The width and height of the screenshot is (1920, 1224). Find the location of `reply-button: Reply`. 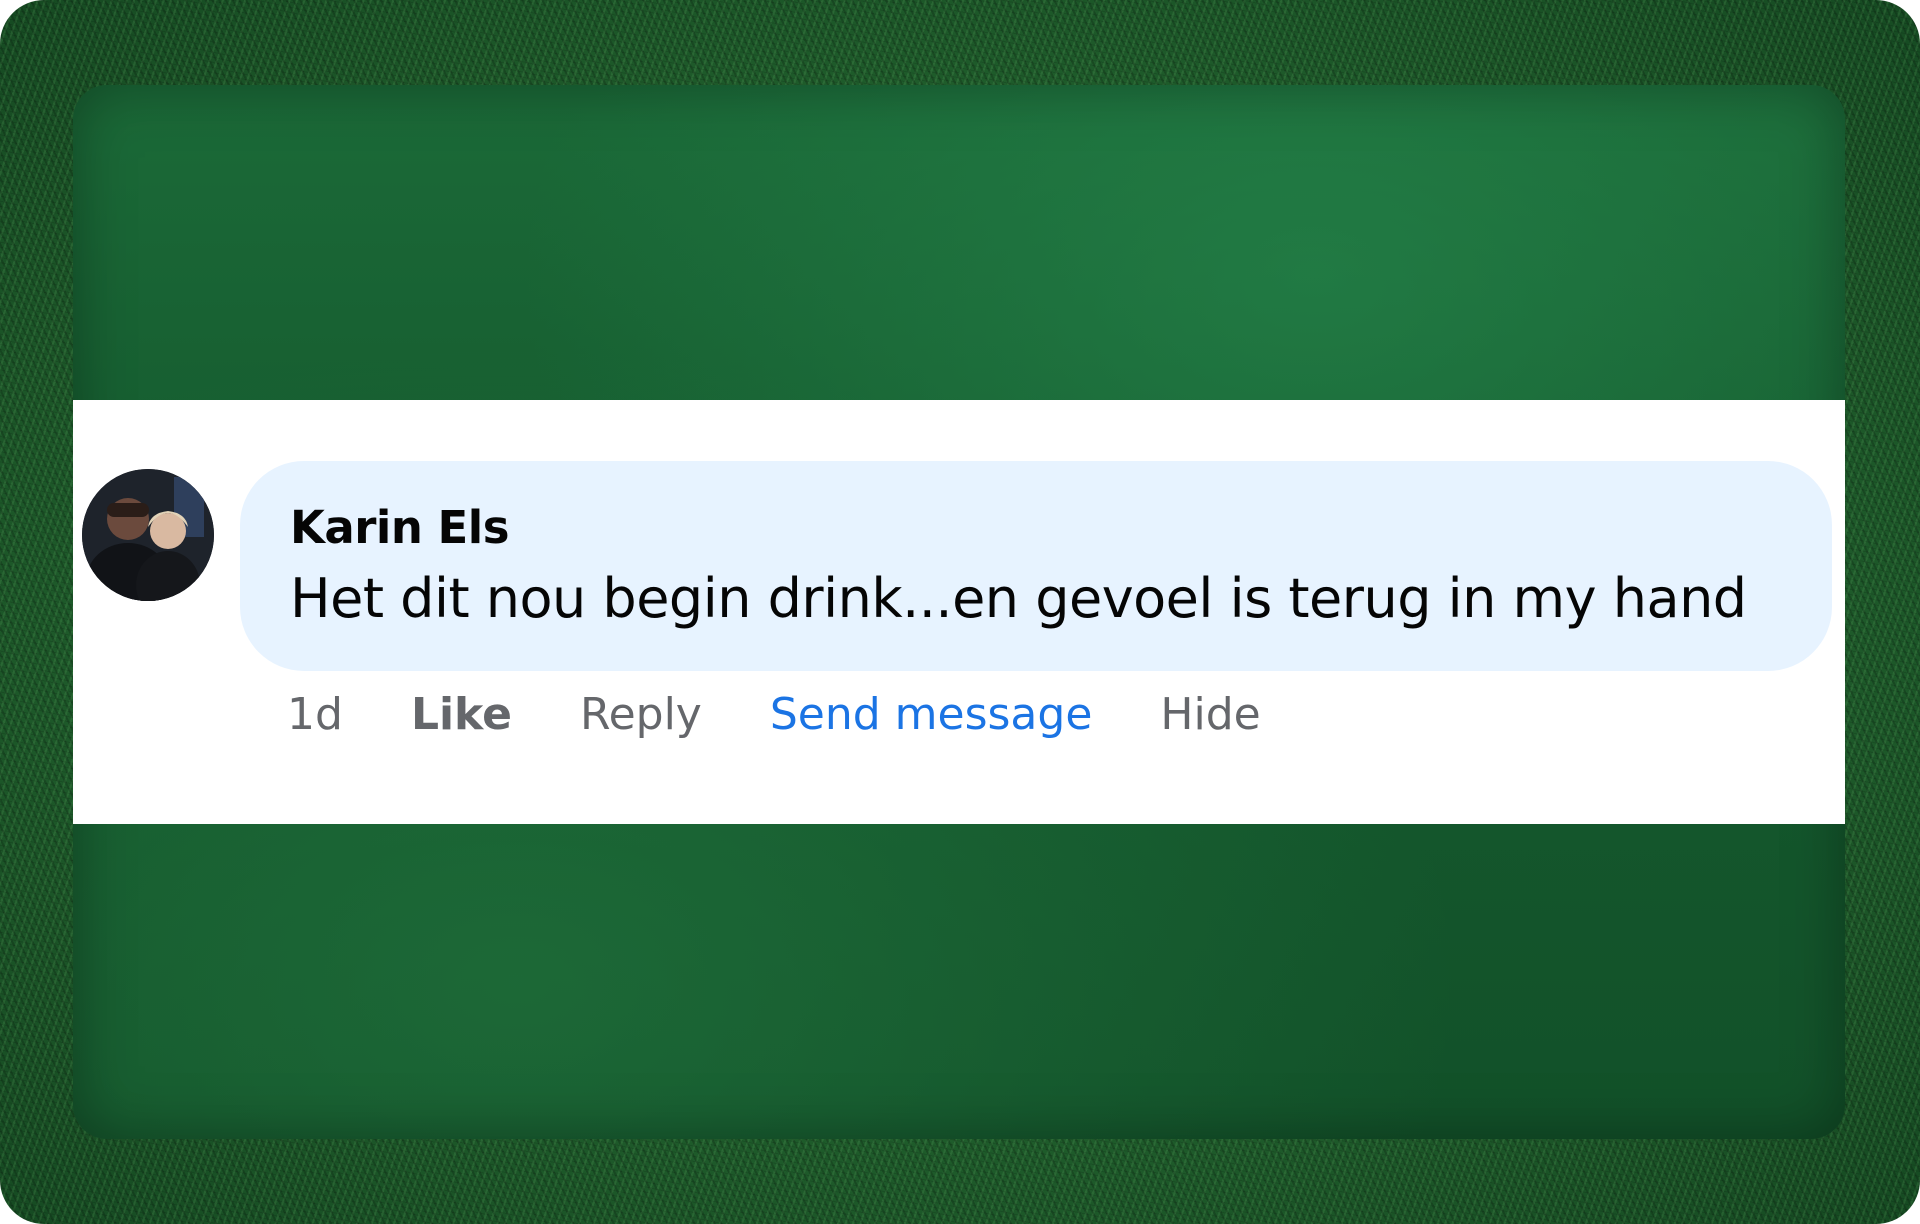

reply-button: Reply is located at coordinates (641, 714).